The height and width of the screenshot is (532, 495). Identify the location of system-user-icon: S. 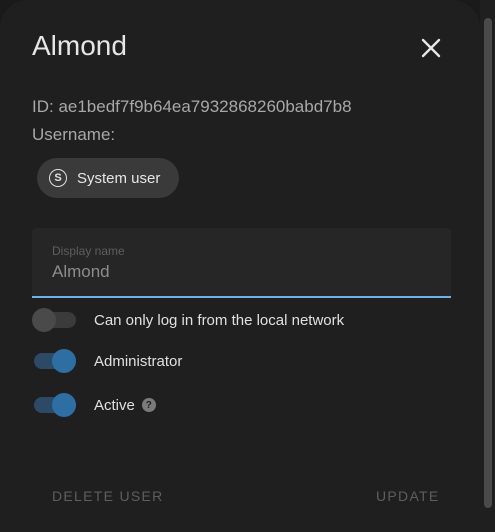
(58, 178).